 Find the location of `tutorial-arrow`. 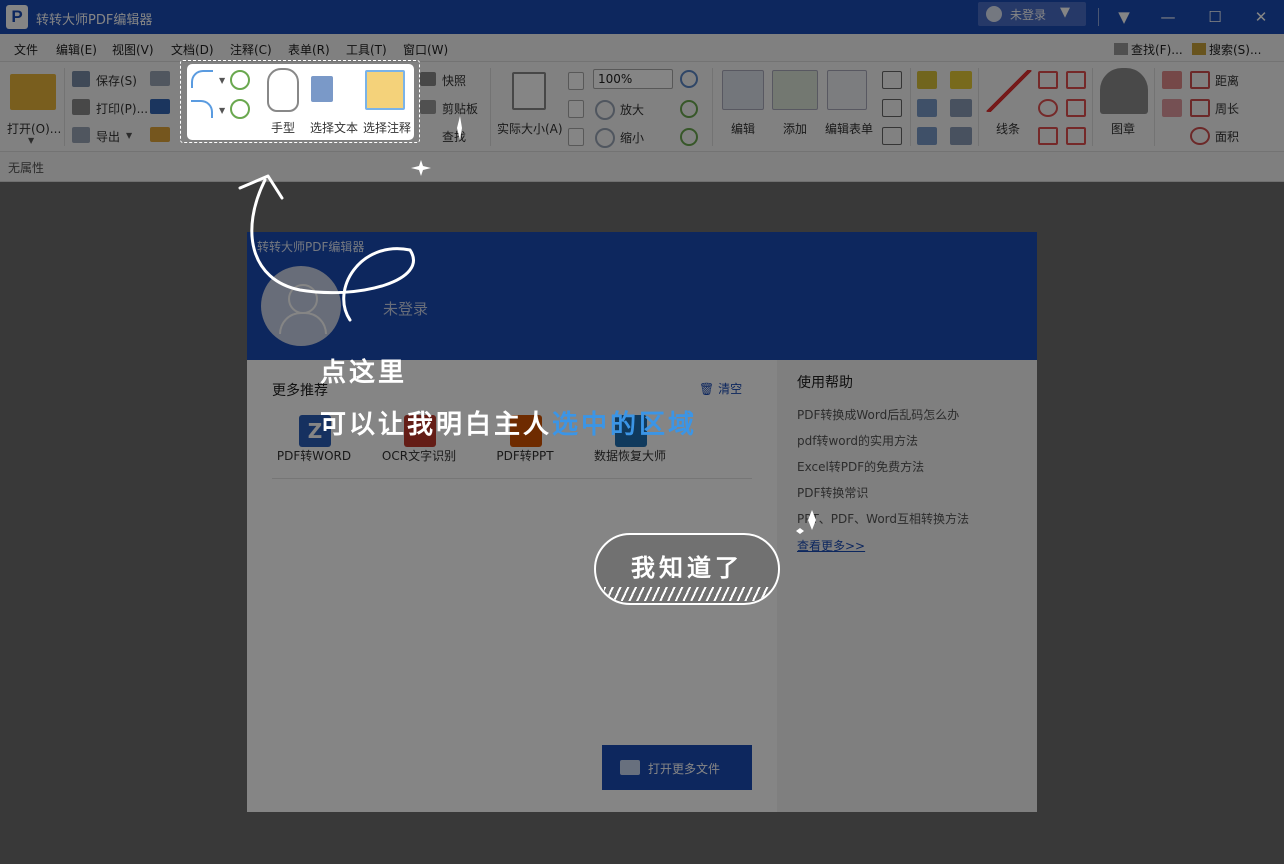

tutorial-arrow is located at coordinates (332, 250).